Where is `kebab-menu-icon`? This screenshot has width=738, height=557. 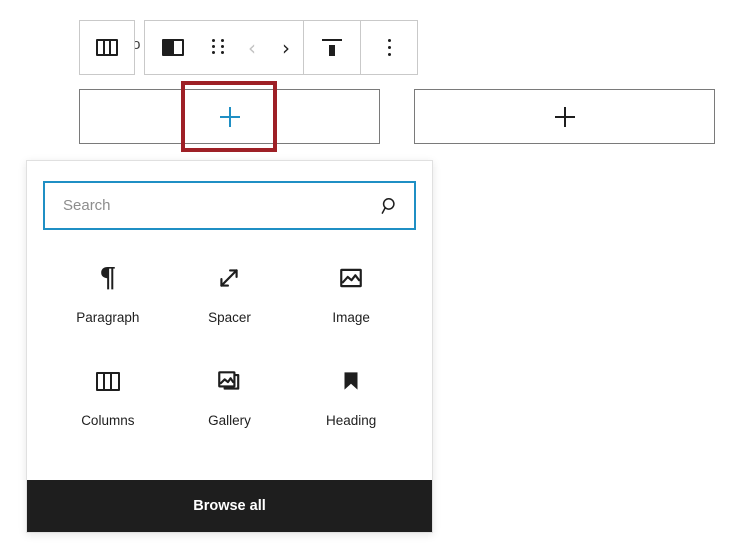
kebab-menu-icon is located at coordinates (389, 47).